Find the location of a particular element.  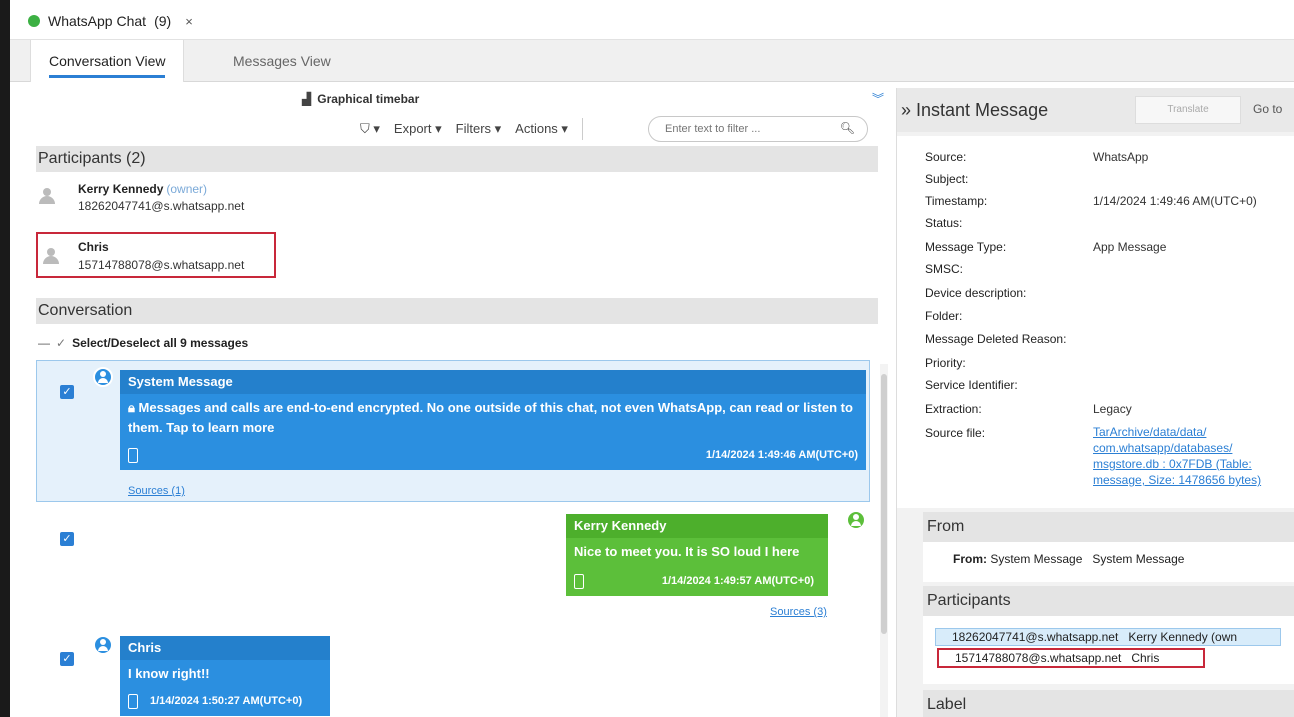

conversation-header: Conversation is located at coordinates (457, 311).